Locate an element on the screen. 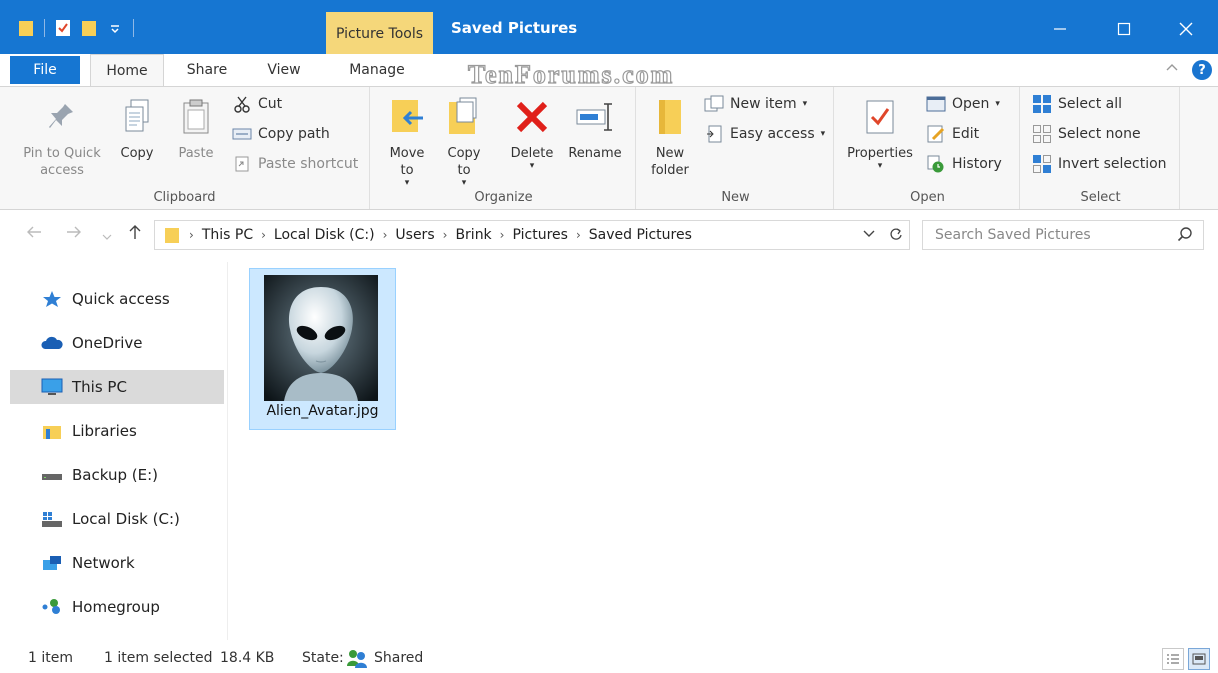 The image size is (1218, 673). rename-button: Rename is located at coordinates (595, 127).